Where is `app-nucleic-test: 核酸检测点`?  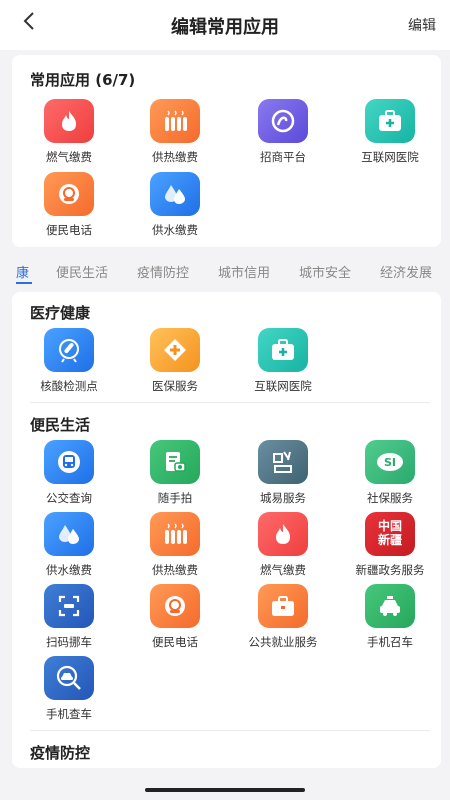
app-nucleic-test: 核酸检测点 is located at coordinates (69, 361).